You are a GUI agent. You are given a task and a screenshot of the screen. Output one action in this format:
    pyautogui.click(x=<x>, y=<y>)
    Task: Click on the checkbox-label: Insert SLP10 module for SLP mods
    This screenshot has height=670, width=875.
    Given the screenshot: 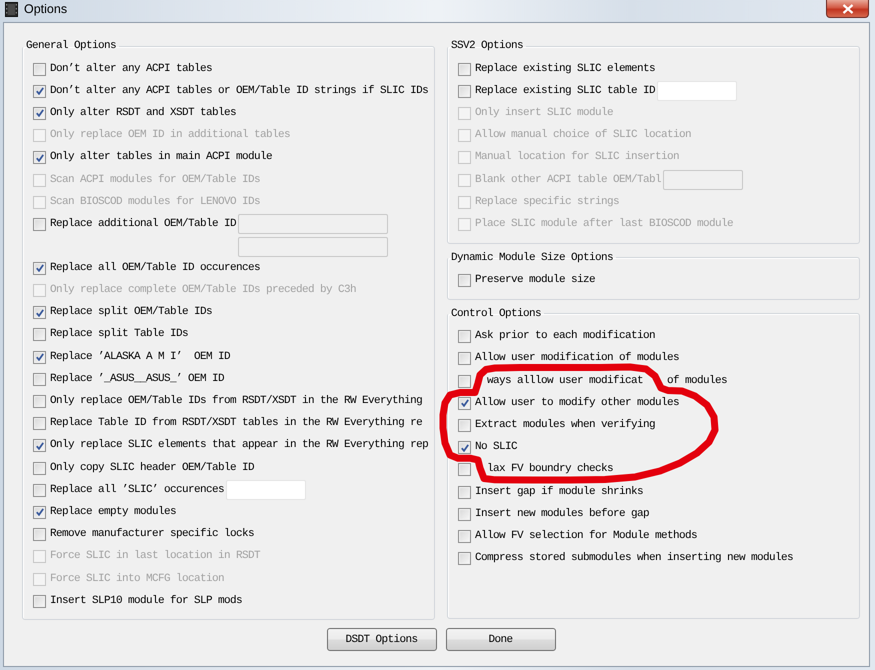 What is the action you would take?
    pyautogui.click(x=146, y=601)
    